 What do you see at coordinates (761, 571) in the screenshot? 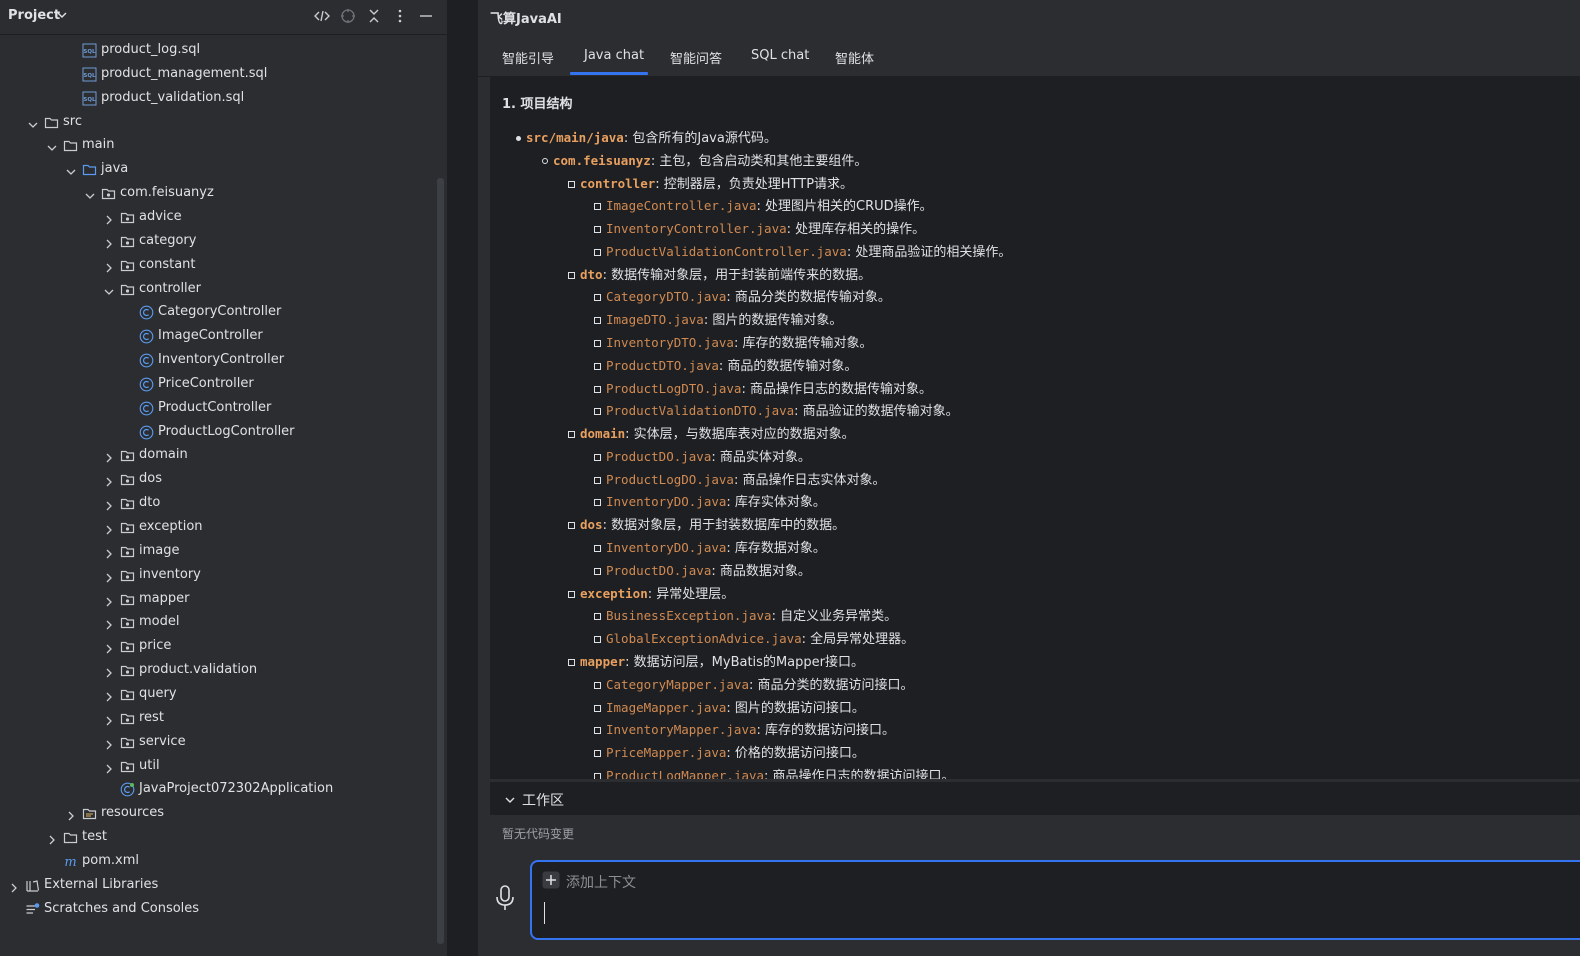
I see `item-description: : 商品数据对象。` at bounding box center [761, 571].